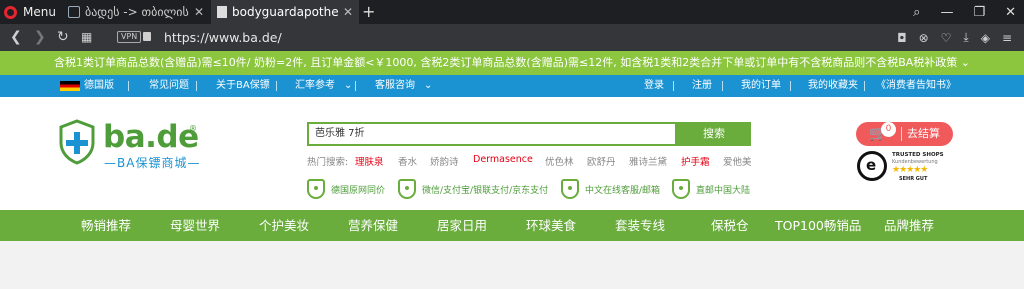 The height and width of the screenshot is (289, 1024). Describe the element at coordinates (368, 12) in the screenshot. I see `new-tab-button: +` at that location.